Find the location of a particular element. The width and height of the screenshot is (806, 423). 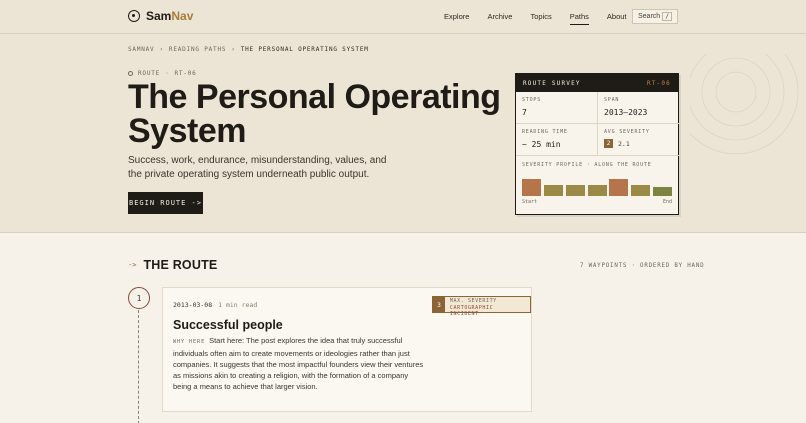

stat-value: 7 is located at coordinates (524, 112).